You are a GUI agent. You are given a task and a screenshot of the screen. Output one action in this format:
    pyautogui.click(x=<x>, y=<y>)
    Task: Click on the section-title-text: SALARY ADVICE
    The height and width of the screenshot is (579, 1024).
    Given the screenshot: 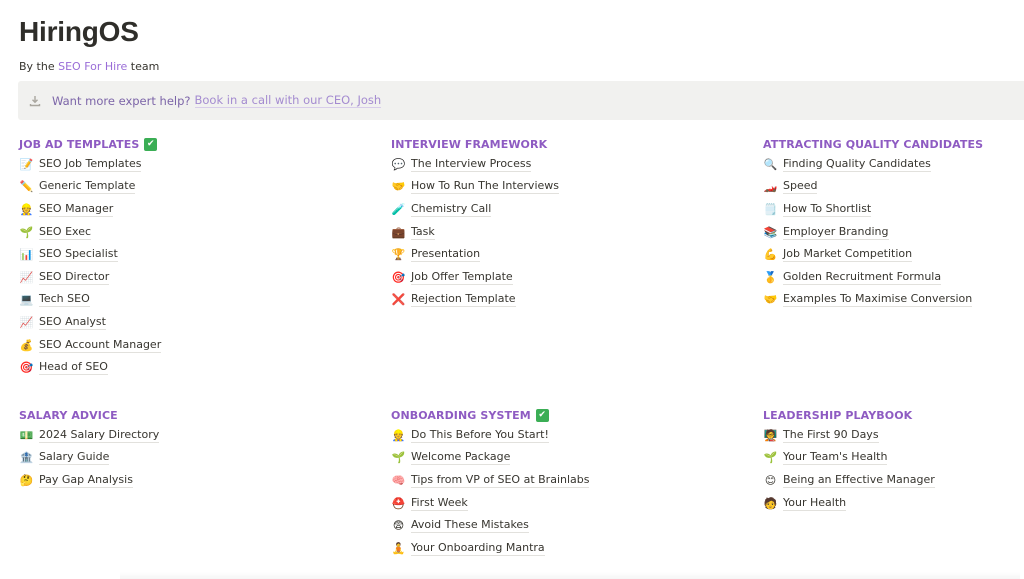 What is the action you would take?
    pyautogui.click(x=68, y=415)
    